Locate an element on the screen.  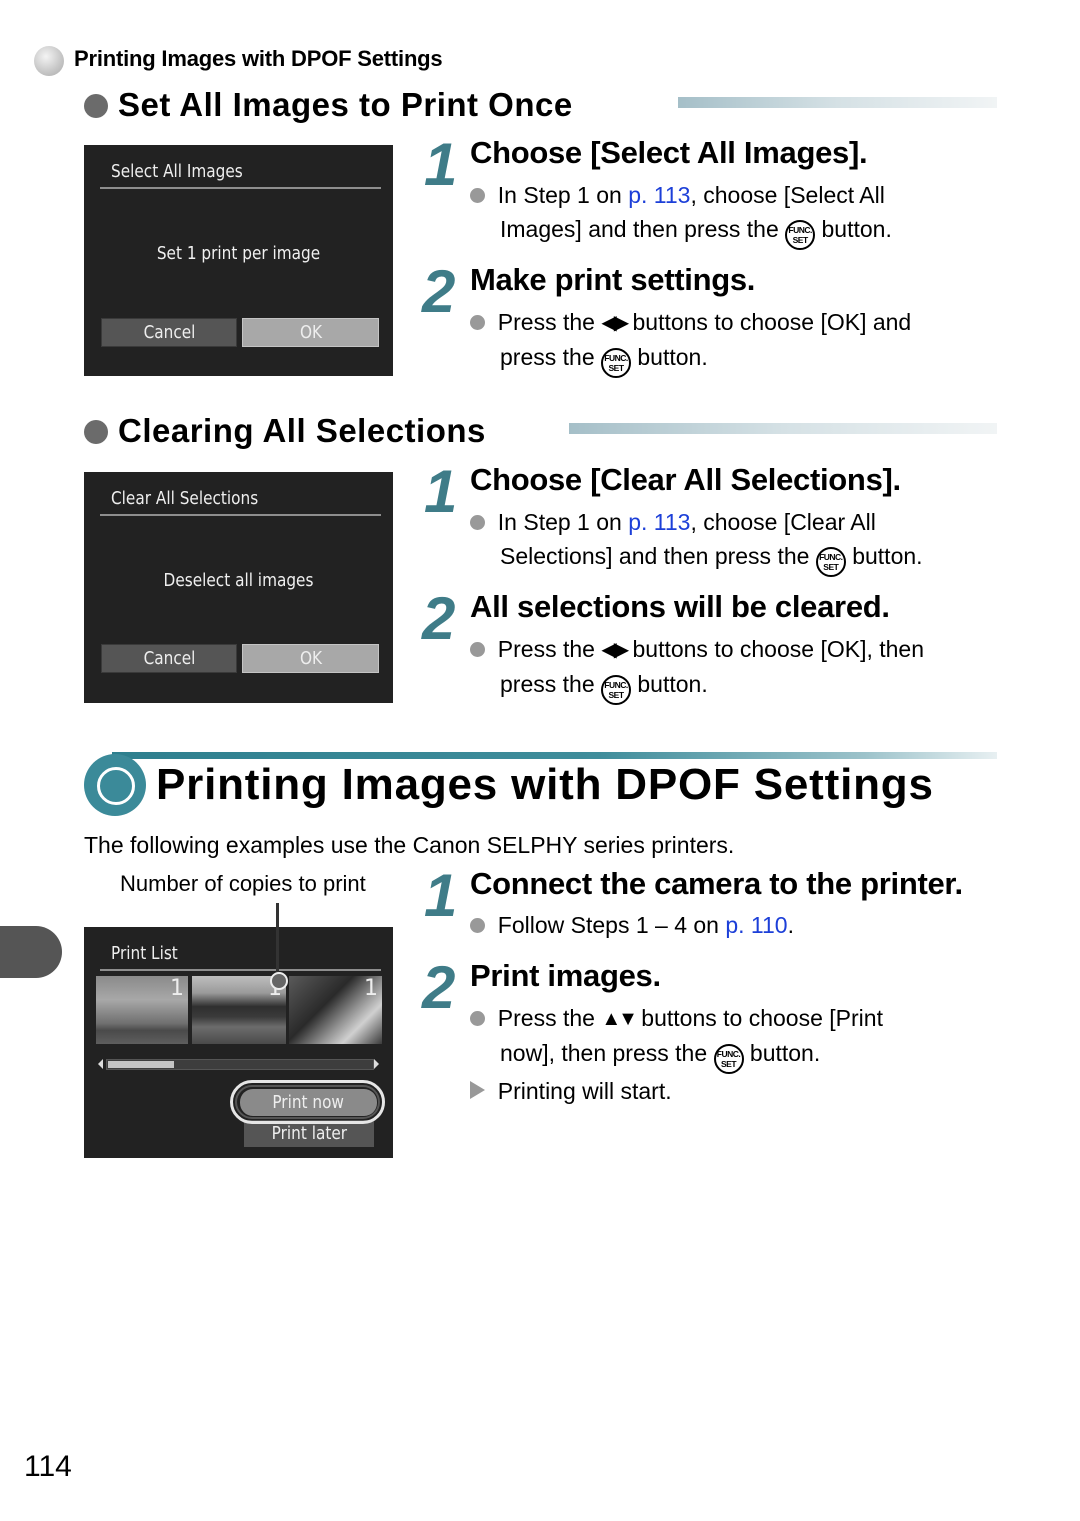
callout-leader-line is located at coordinates (277, 940).